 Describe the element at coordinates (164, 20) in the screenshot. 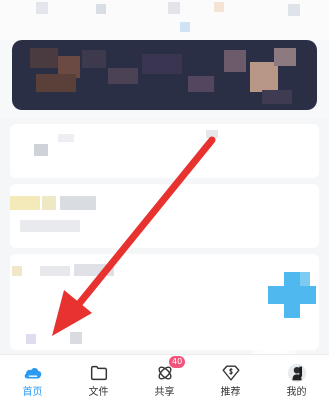

I see `top-header-blurred` at that location.